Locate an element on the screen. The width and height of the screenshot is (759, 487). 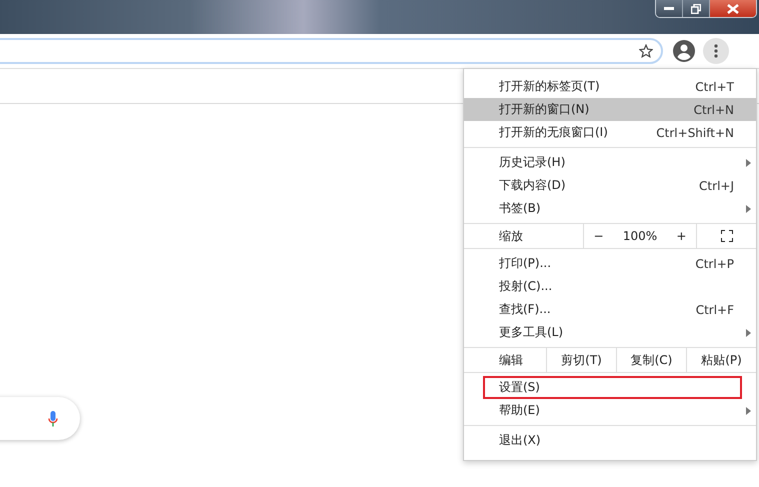
close-icon is located at coordinates (733, 9).